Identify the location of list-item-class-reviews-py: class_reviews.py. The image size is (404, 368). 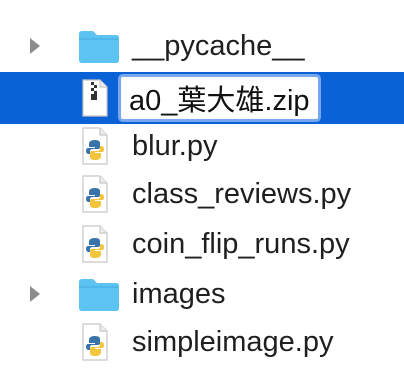
(202, 194).